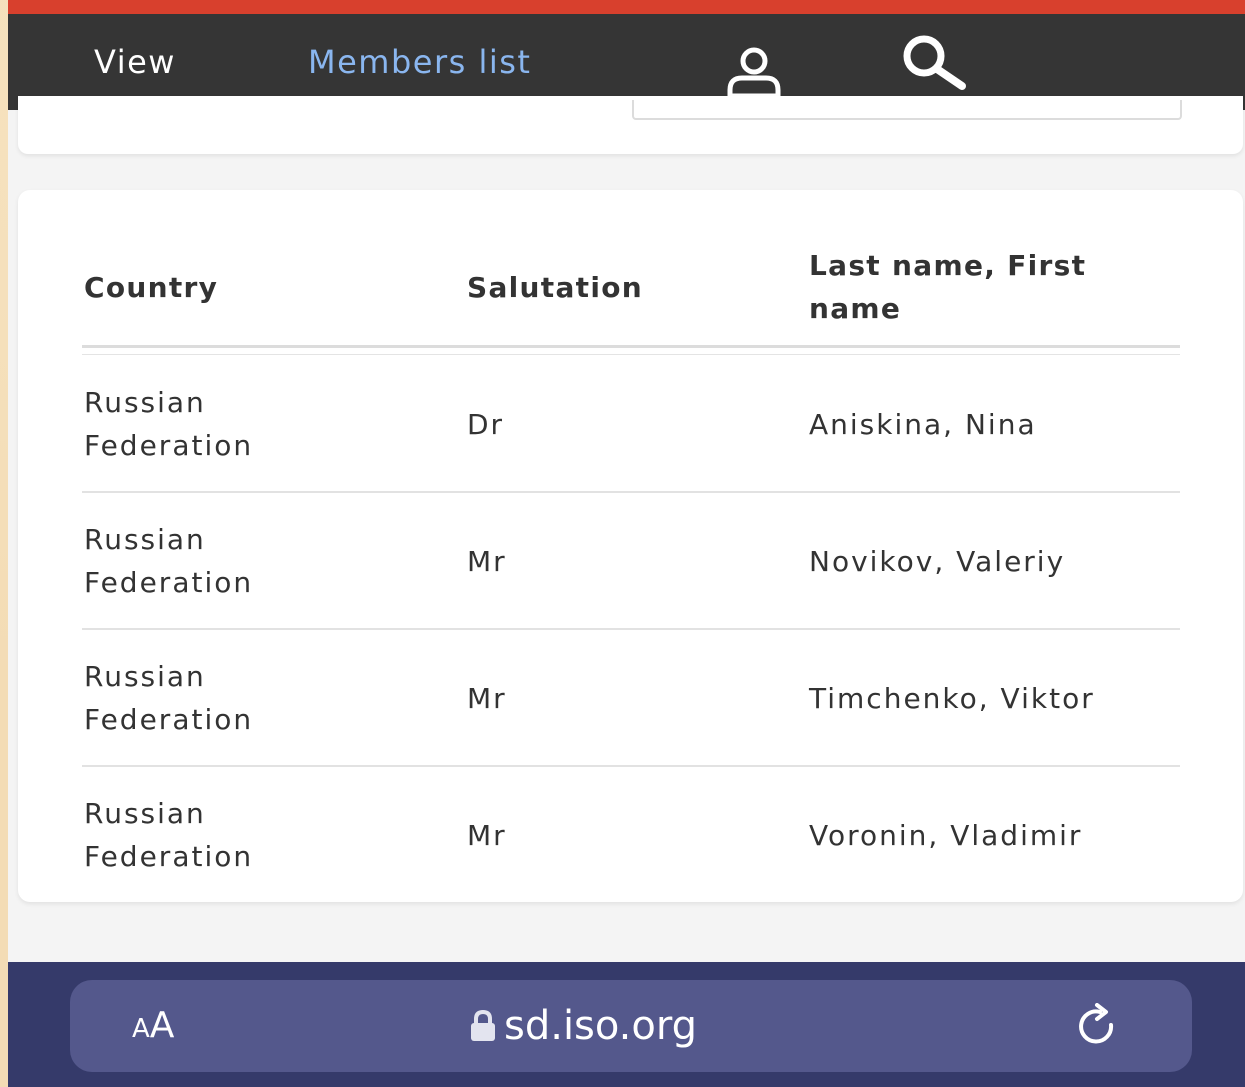 The width and height of the screenshot is (1245, 1087). What do you see at coordinates (945, 835) in the screenshot?
I see `cell-name: Voronin, Vladimir` at bounding box center [945, 835].